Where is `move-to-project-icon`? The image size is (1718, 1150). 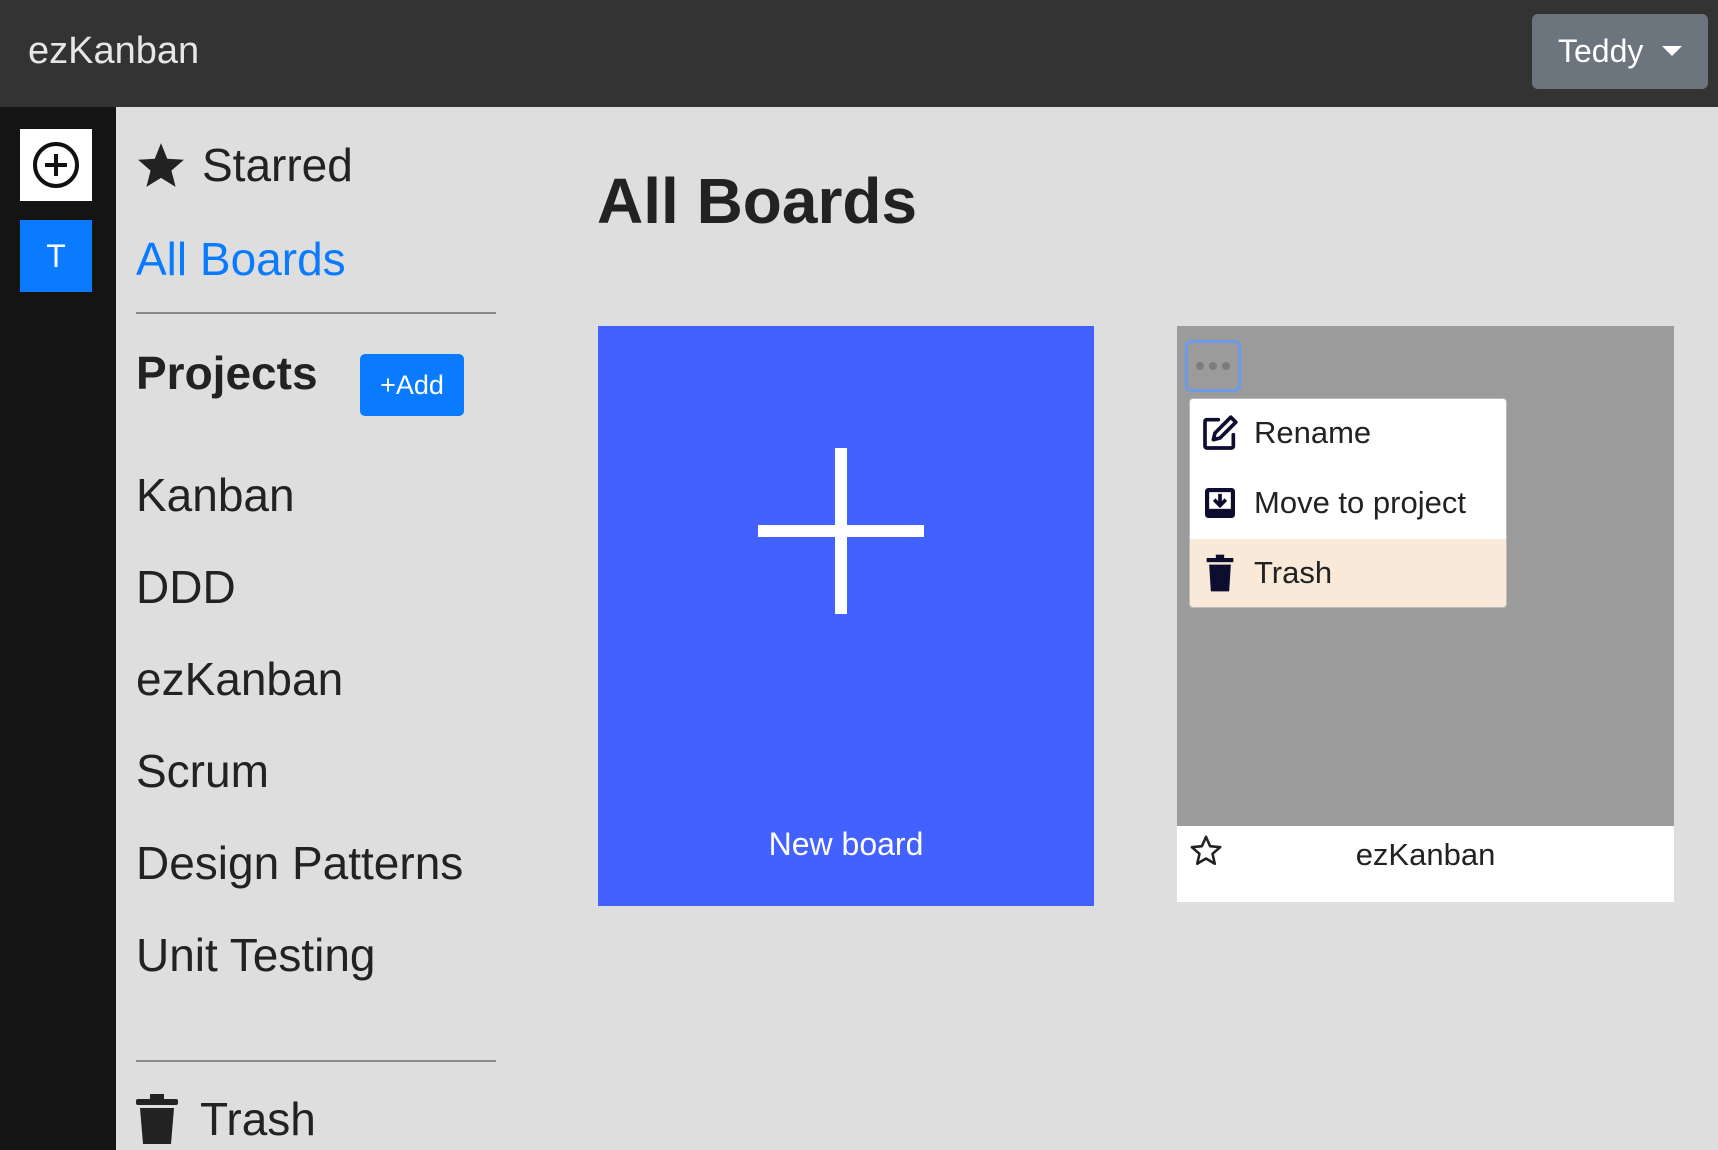 move-to-project-icon is located at coordinates (1220, 503).